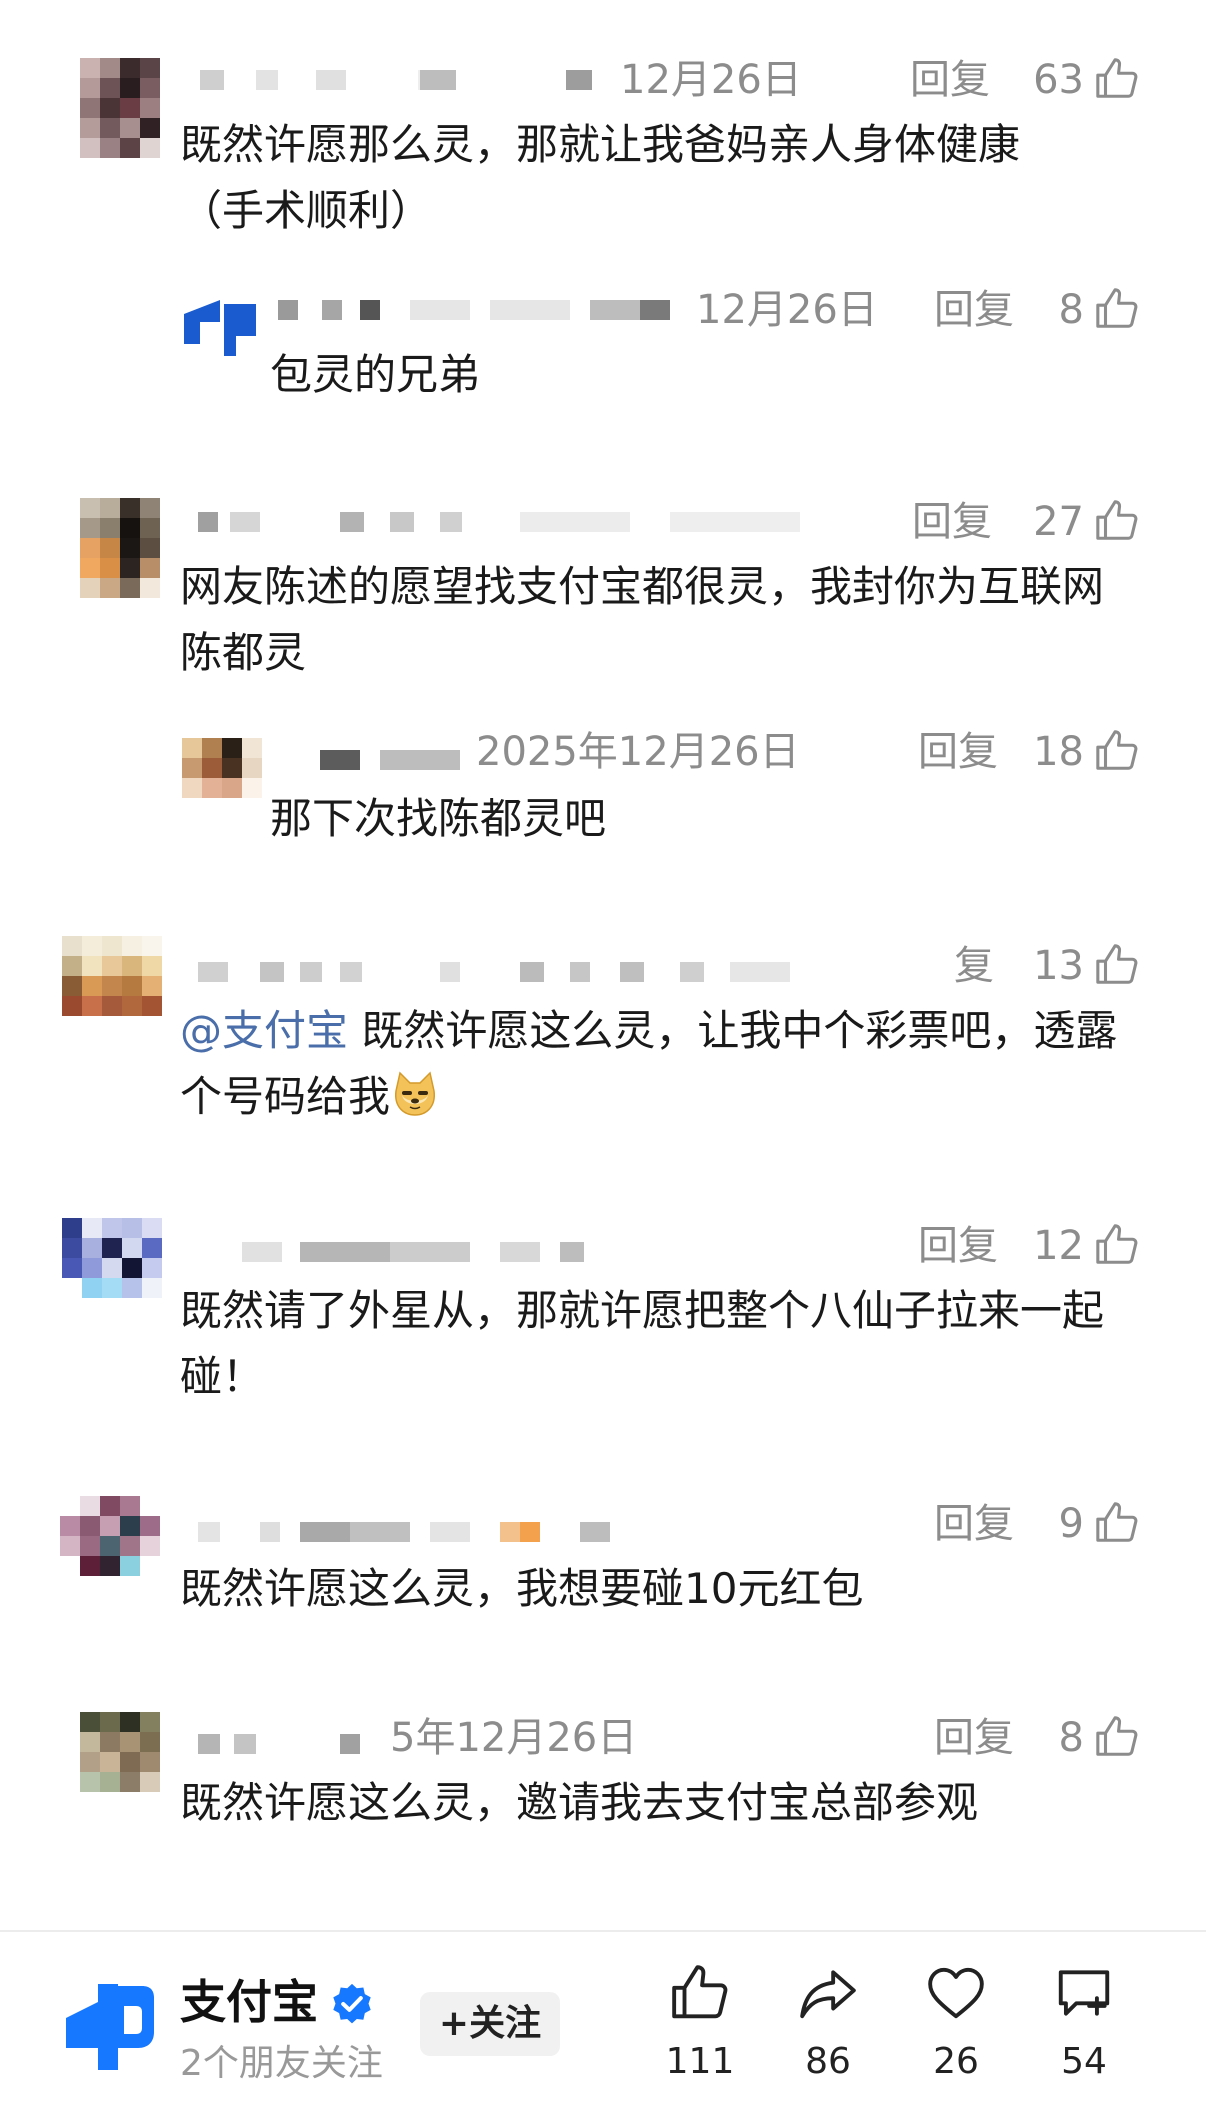  I want to click on share-arrow-icon, so click(828, 1994).